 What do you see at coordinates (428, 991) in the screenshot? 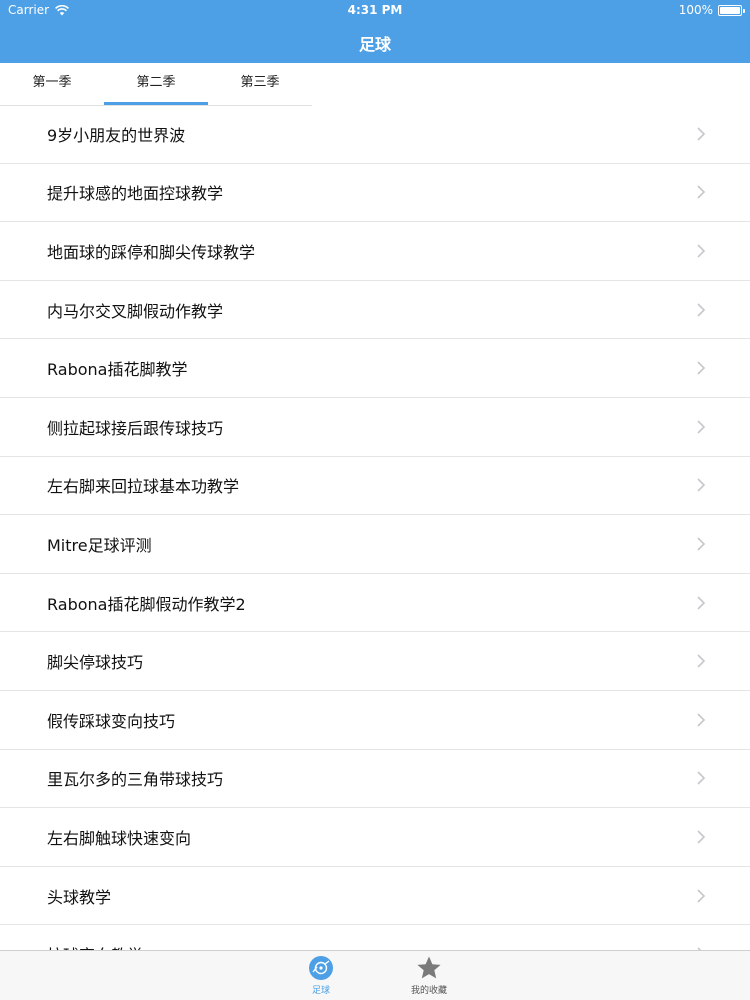
I see `tabbar-label-favorites: 我的收藏` at bounding box center [428, 991].